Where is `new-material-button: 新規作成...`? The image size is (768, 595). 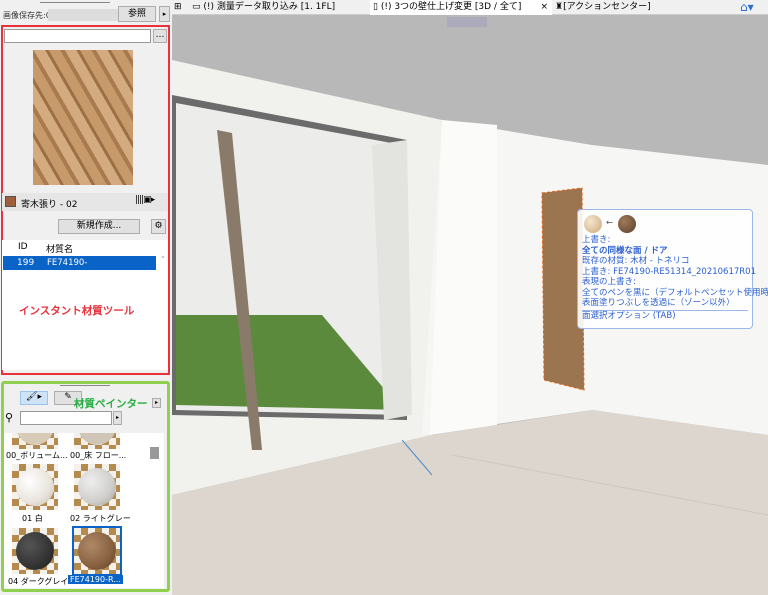
new-material-button: 新規作成... is located at coordinates (99, 226).